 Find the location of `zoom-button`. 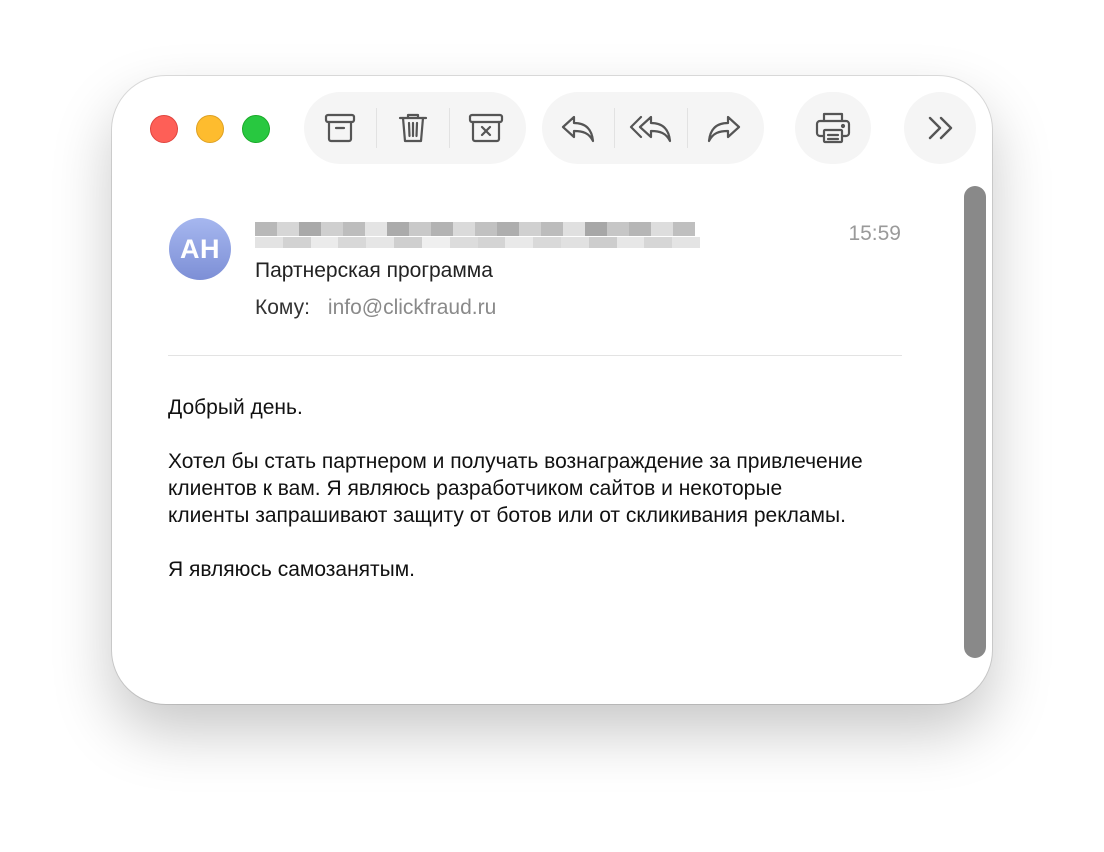

zoom-button is located at coordinates (256, 129).